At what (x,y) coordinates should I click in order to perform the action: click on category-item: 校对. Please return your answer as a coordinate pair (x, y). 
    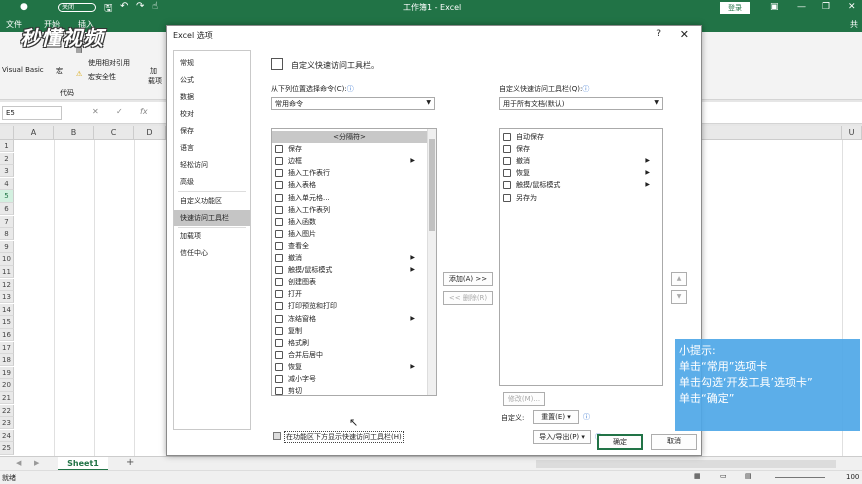
    Looking at the image, I should click on (212, 114).